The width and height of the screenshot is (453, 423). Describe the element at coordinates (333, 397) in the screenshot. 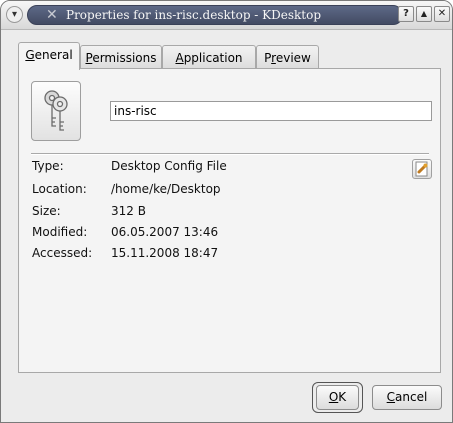

I see `ok-accelerator: O` at that location.